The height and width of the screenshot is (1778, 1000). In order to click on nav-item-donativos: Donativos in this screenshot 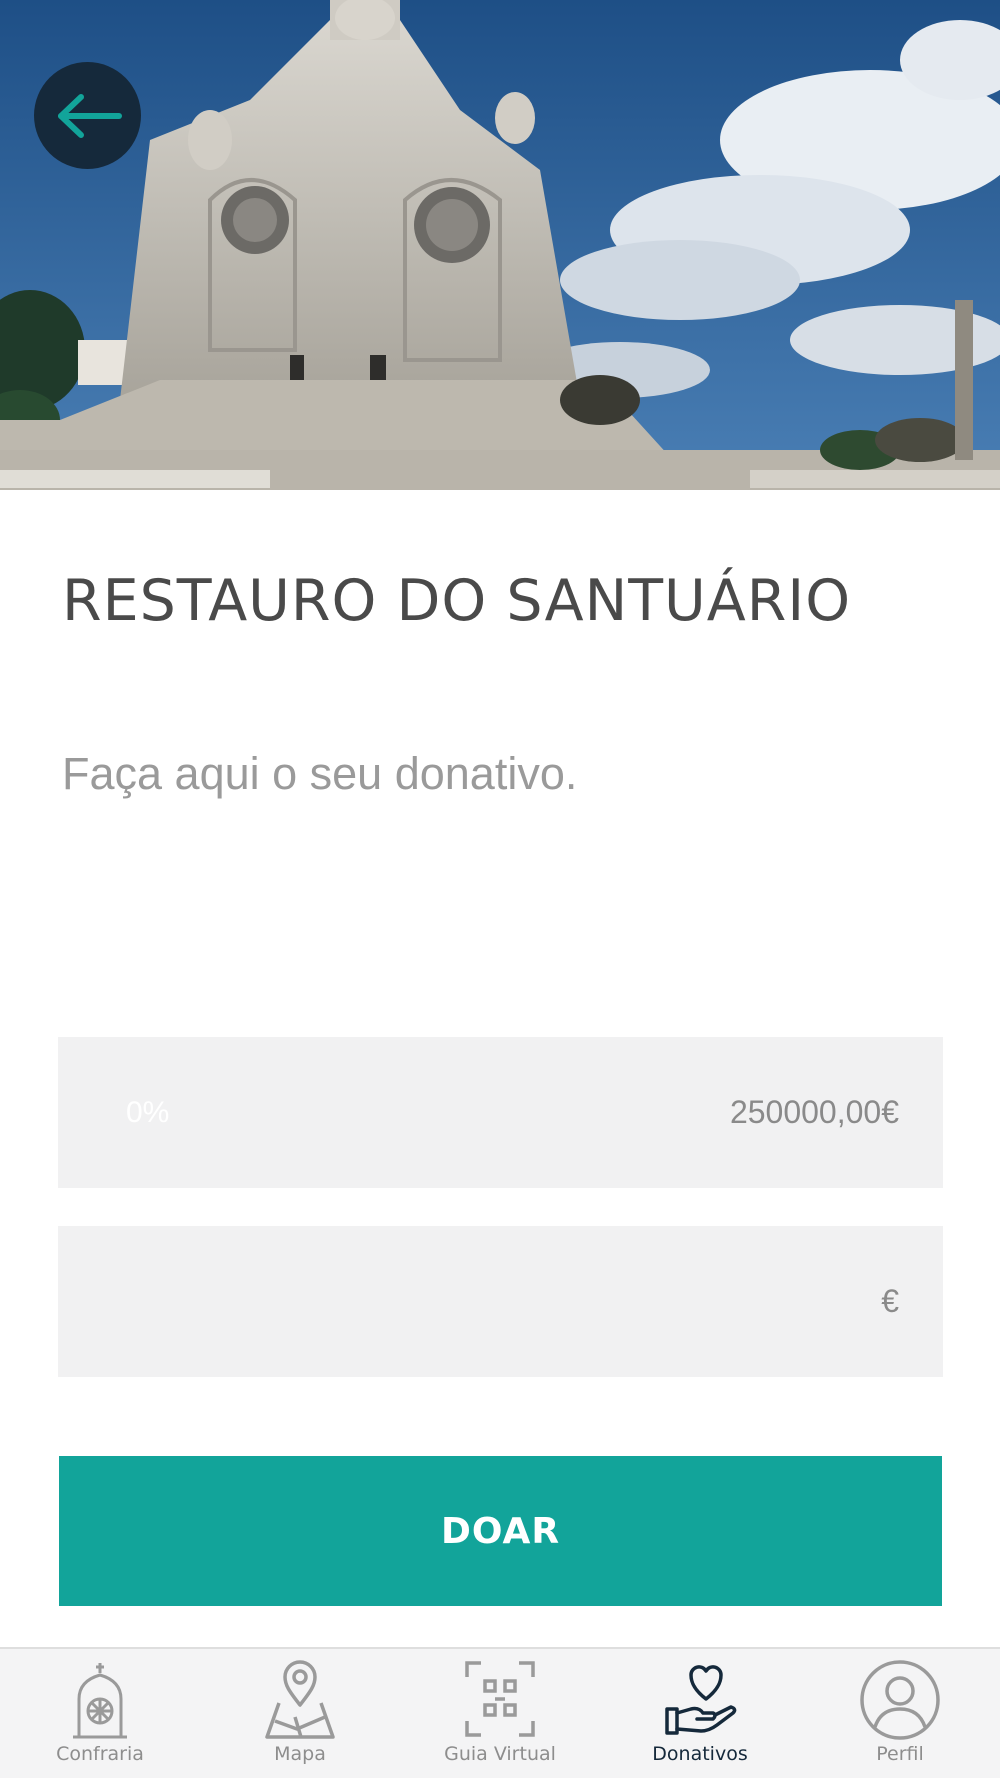, I will do `click(700, 1713)`.